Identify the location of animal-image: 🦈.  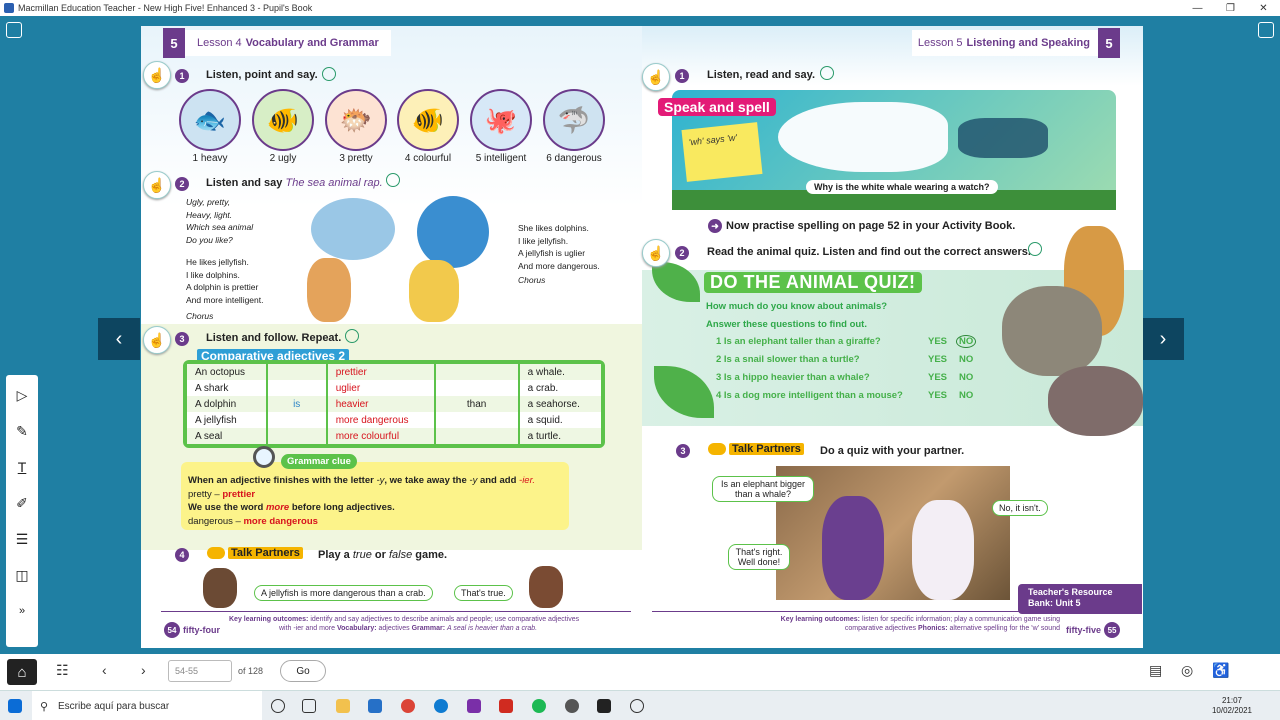
(574, 120).